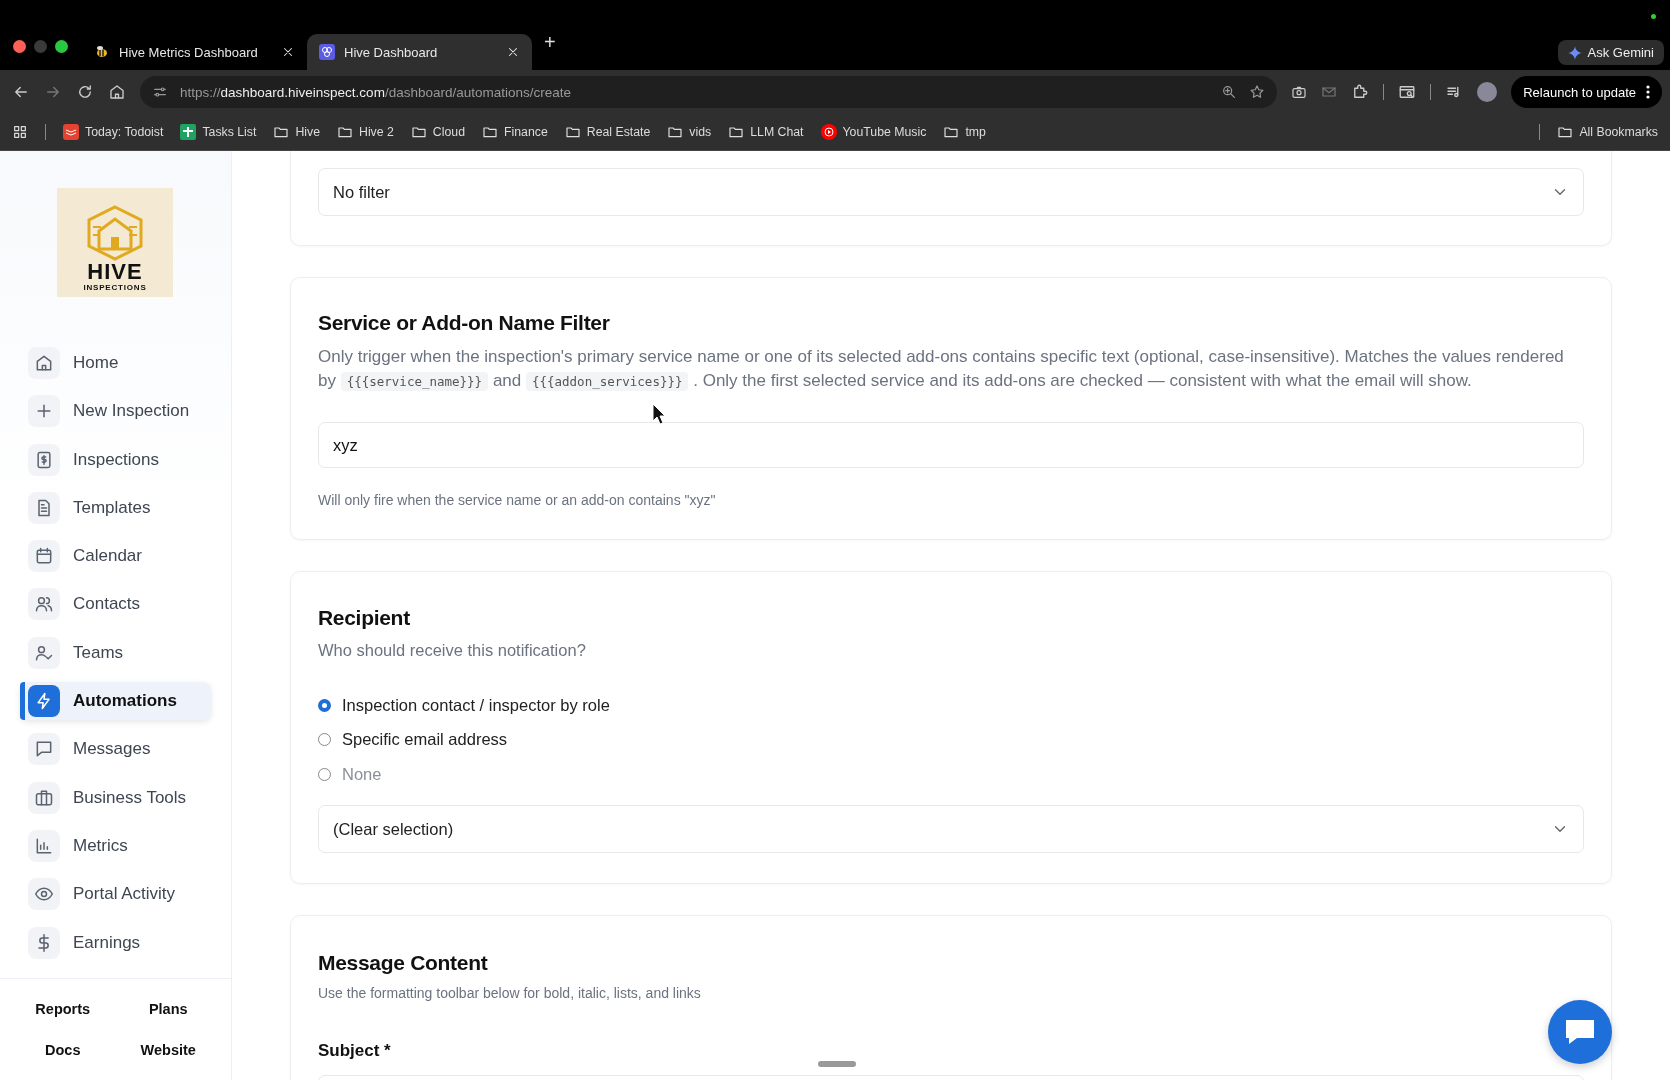 This screenshot has height=1080, width=1670. What do you see at coordinates (1586, 92) in the screenshot?
I see `relaunch-button: Relaunch to update` at bounding box center [1586, 92].